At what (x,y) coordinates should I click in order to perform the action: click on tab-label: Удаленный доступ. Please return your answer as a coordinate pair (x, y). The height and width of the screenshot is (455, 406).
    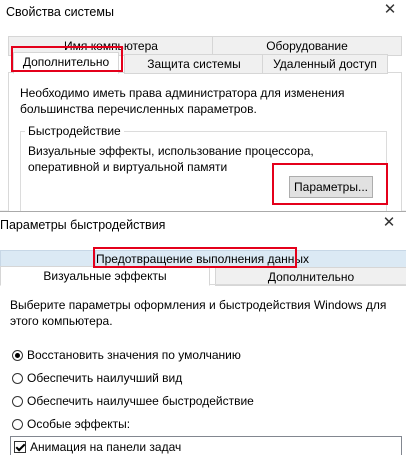
    Looking at the image, I should click on (325, 64).